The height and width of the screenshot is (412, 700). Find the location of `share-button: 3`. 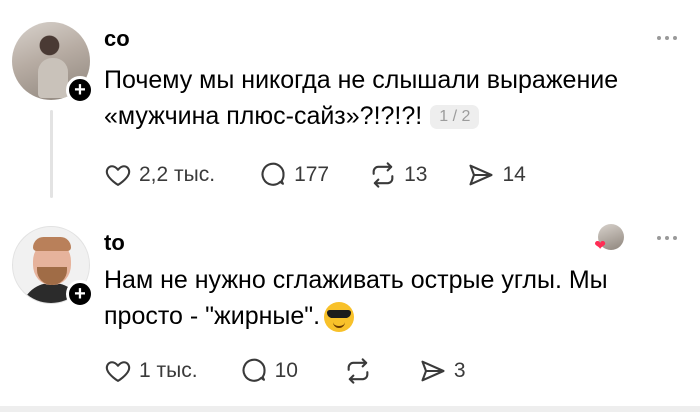

share-button: 3 is located at coordinates (442, 371).